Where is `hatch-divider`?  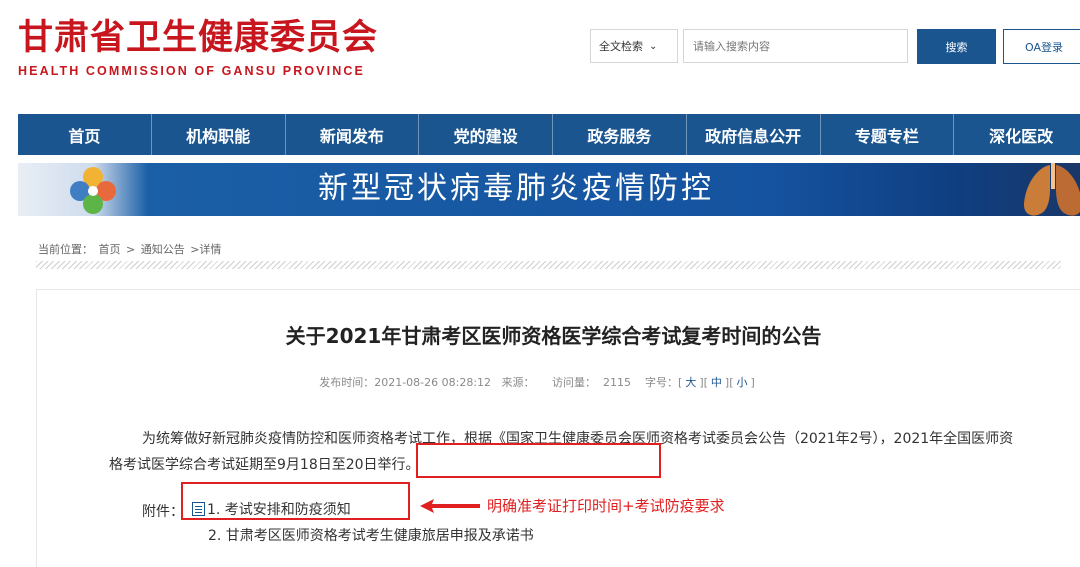 hatch-divider is located at coordinates (548, 265).